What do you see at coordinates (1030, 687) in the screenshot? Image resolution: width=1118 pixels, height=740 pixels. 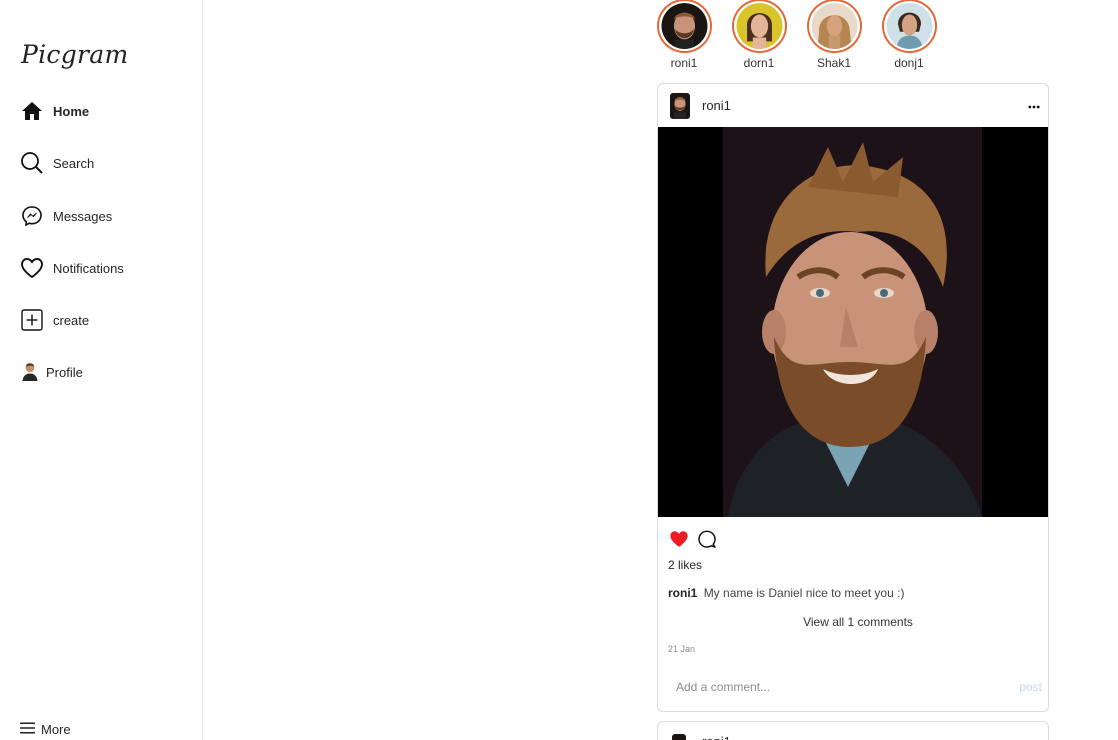 I see `post-comment-button: post` at bounding box center [1030, 687].